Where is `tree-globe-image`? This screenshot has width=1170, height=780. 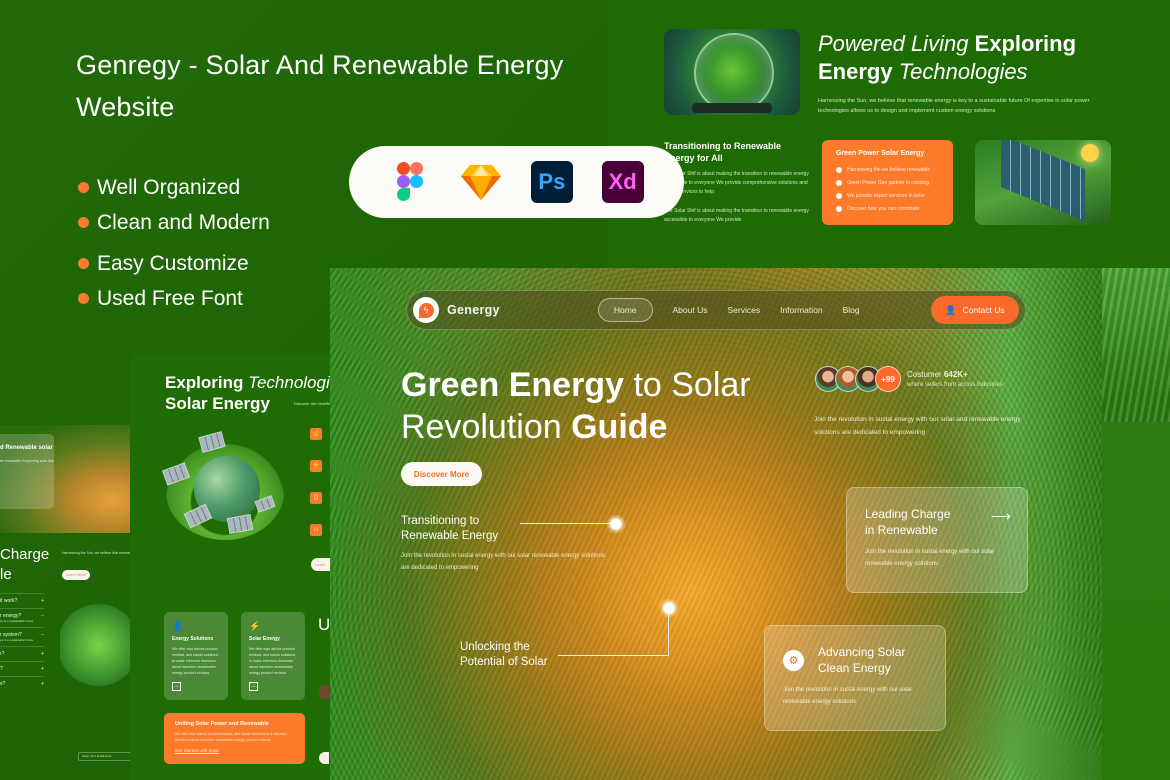 tree-globe-image is located at coordinates (732, 72).